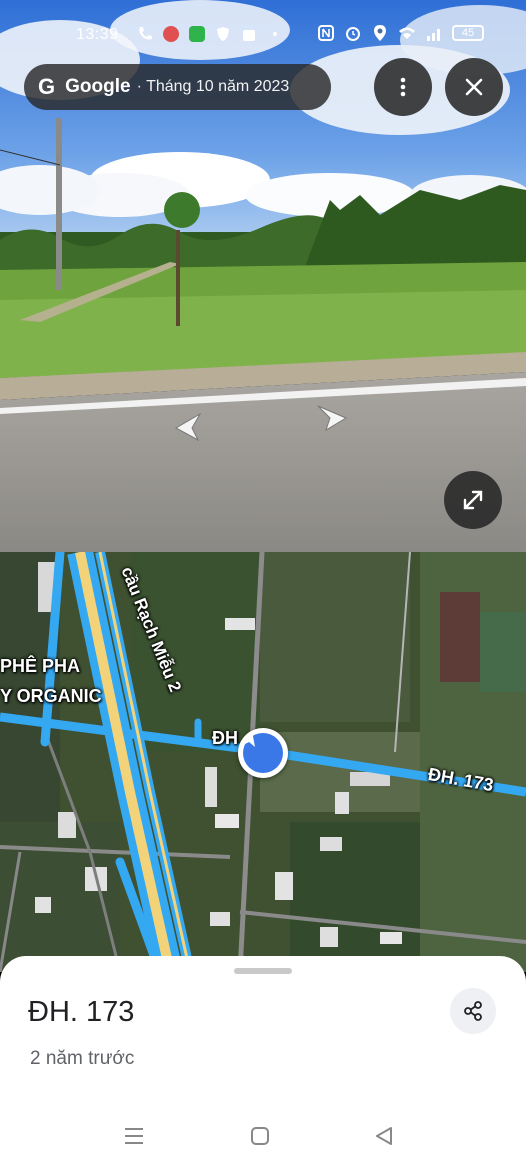 This screenshot has height=1169, width=526. What do you see at coordinates (190, 426) in the screenshot?
I see `navigate-left-arrow-icon` at bounding box center [190, 426].